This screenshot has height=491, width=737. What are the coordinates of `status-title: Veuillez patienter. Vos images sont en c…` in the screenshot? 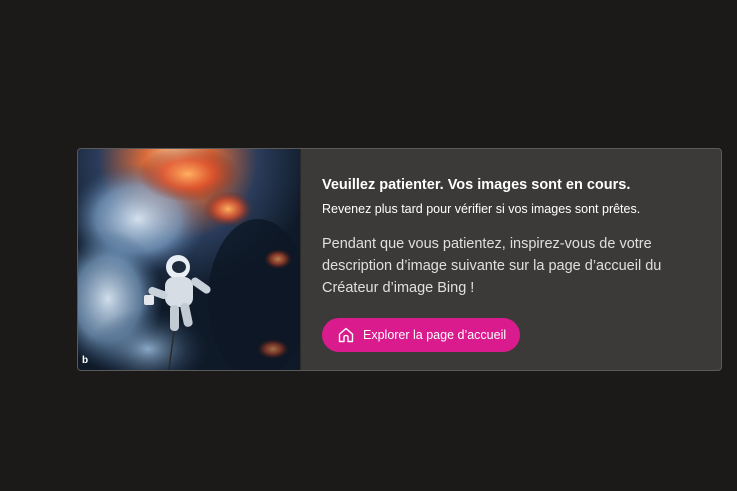 It's located at (476, 185).